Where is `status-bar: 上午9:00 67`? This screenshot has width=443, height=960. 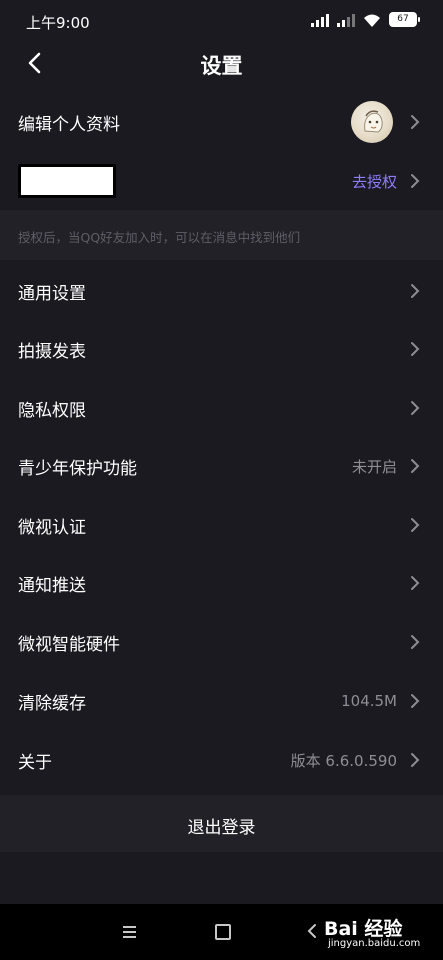 status-bar: 上午9:00 67 is located at coordinates (221, 20).